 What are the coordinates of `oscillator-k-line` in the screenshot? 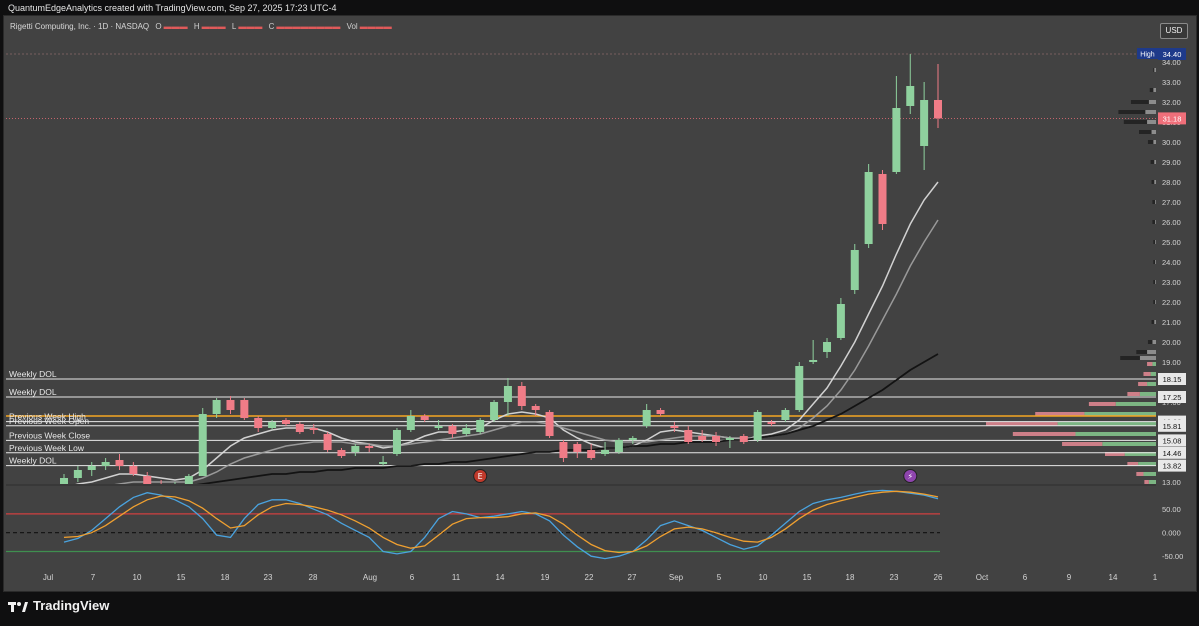 It's located at (501, 524).